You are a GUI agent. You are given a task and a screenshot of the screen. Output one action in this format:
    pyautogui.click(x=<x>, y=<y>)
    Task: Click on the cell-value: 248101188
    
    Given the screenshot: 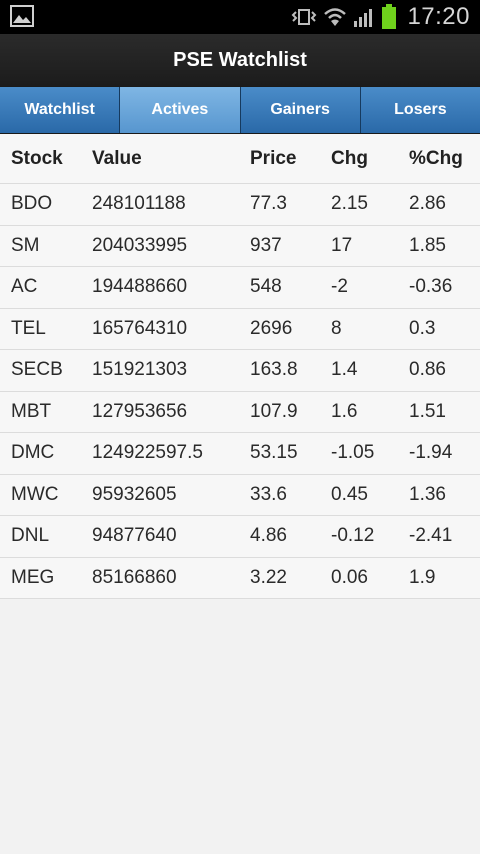 What is the action you would take?
    pyautogui.click(x=139, y=204)
    